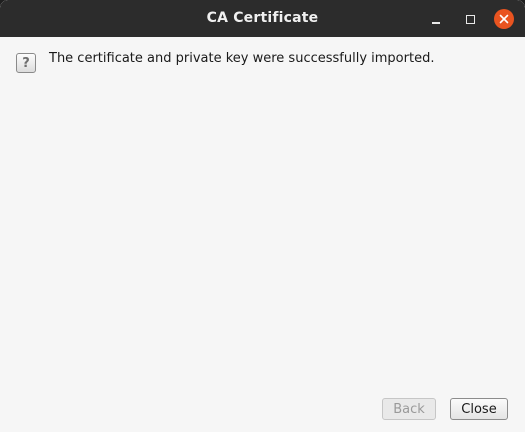  What do you see at coordinates (262, 18) in the screenshot?
I see `title-bar: CA Certificate` at bounding box center [262, 18].